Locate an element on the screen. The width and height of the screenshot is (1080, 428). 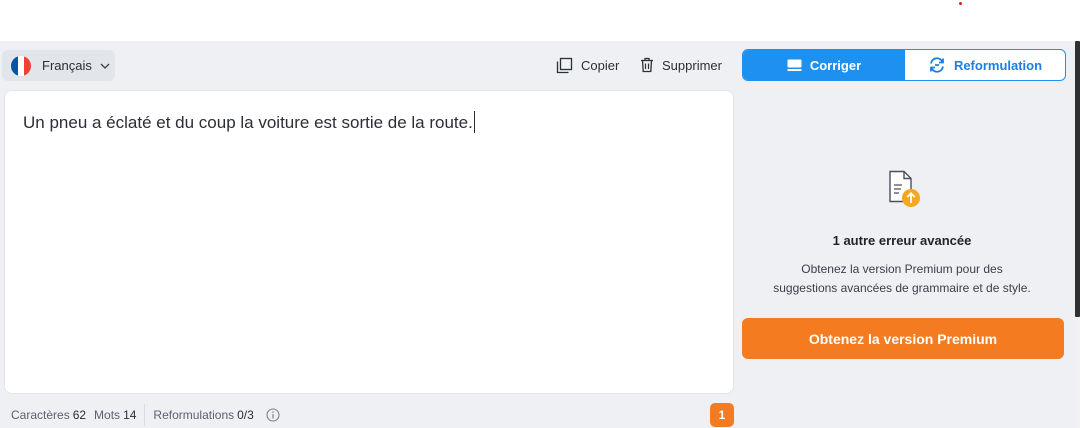
language-selector: Français is located at coordinates (58, 65).